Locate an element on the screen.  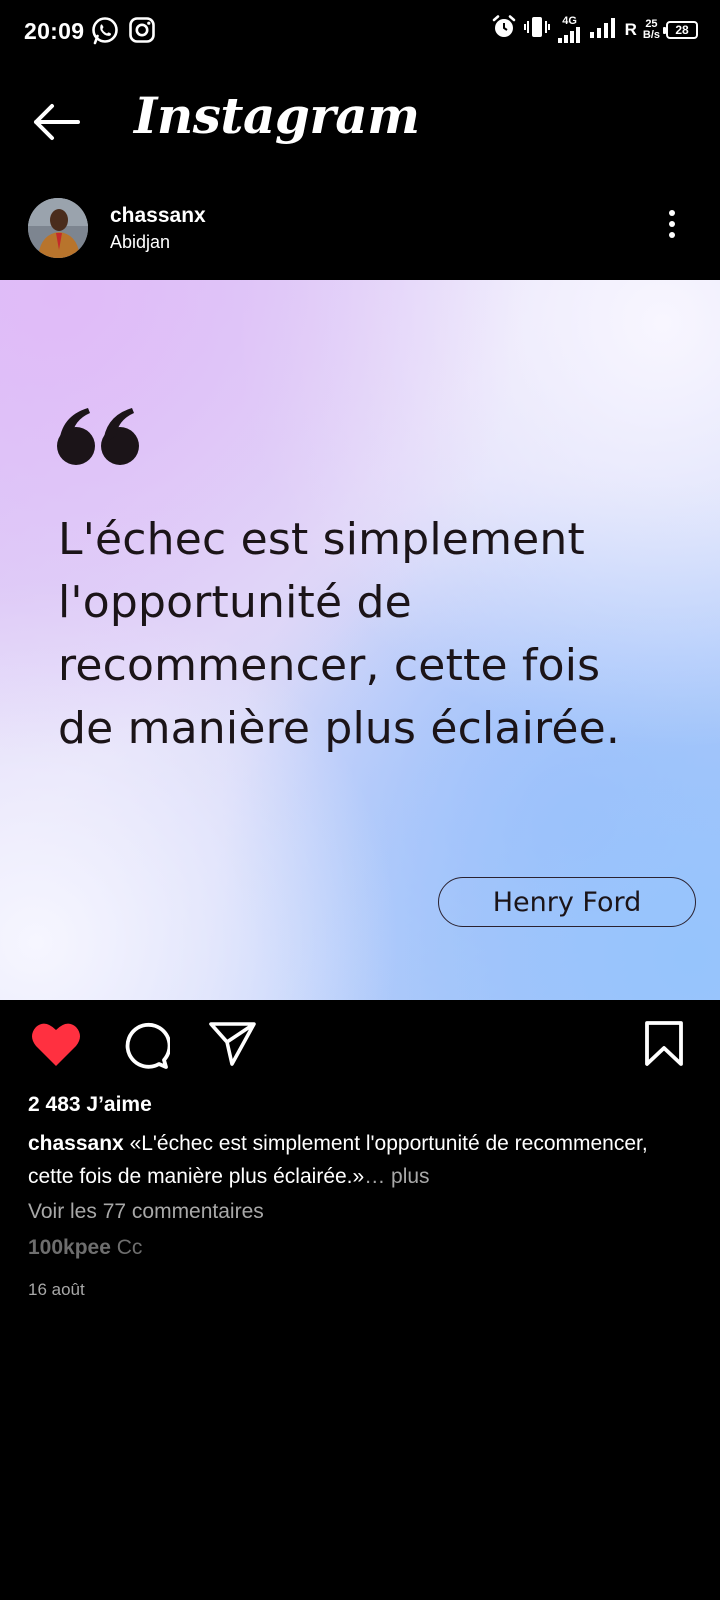
back-arrow-icon is located at coordinates (57, 122).